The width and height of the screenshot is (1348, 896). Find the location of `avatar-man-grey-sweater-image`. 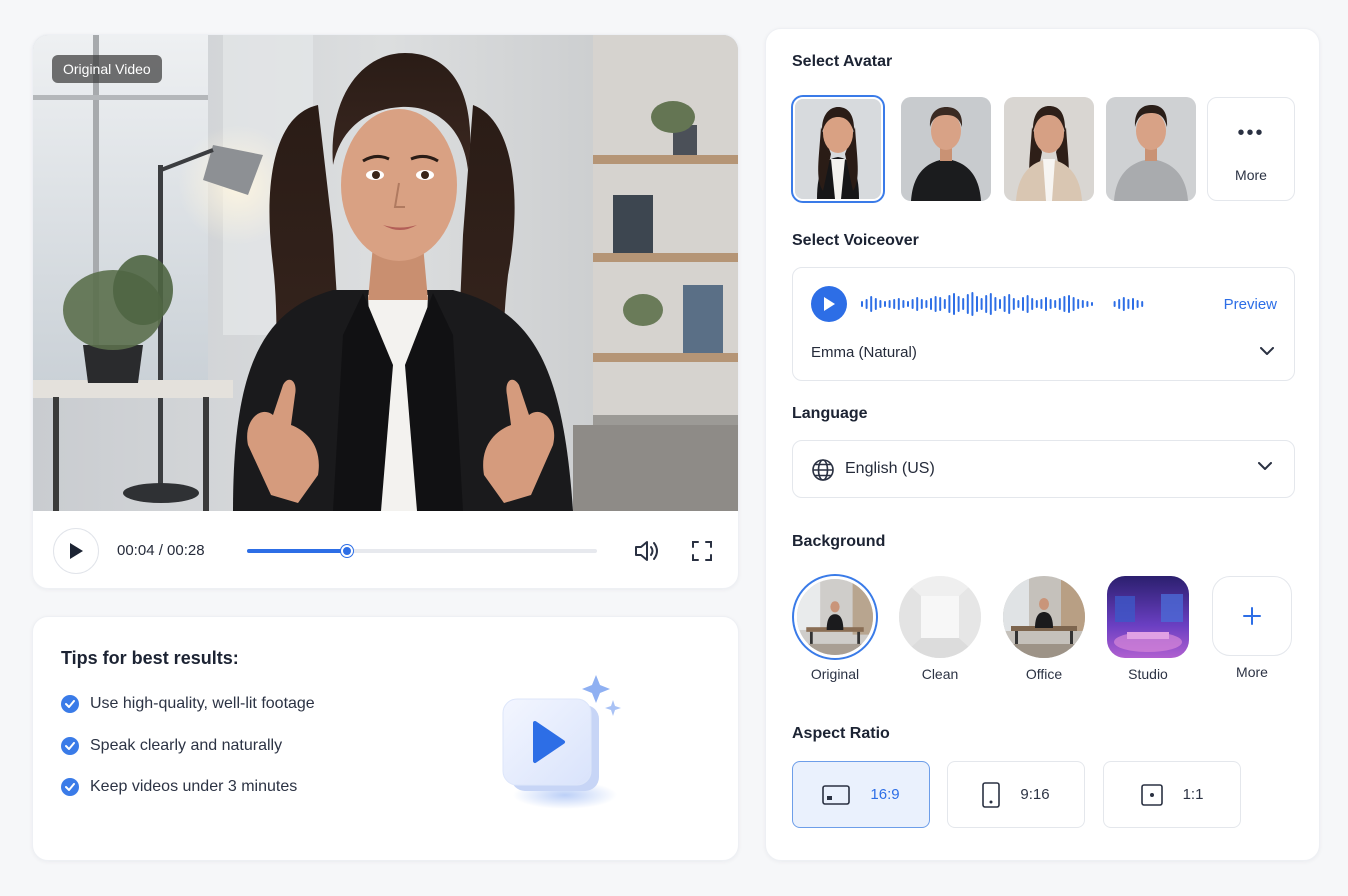

avatar-man-grey-sweater-image is located at coordinates (1151, 149).